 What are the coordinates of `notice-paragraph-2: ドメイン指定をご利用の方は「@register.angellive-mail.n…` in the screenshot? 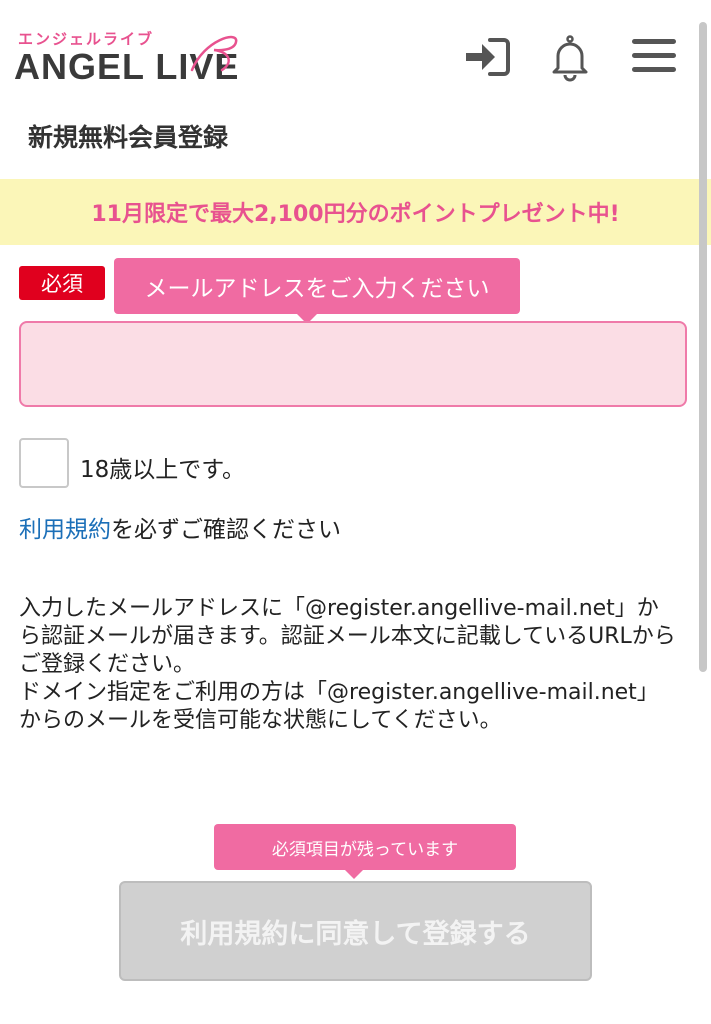 It's located at (339, 706).